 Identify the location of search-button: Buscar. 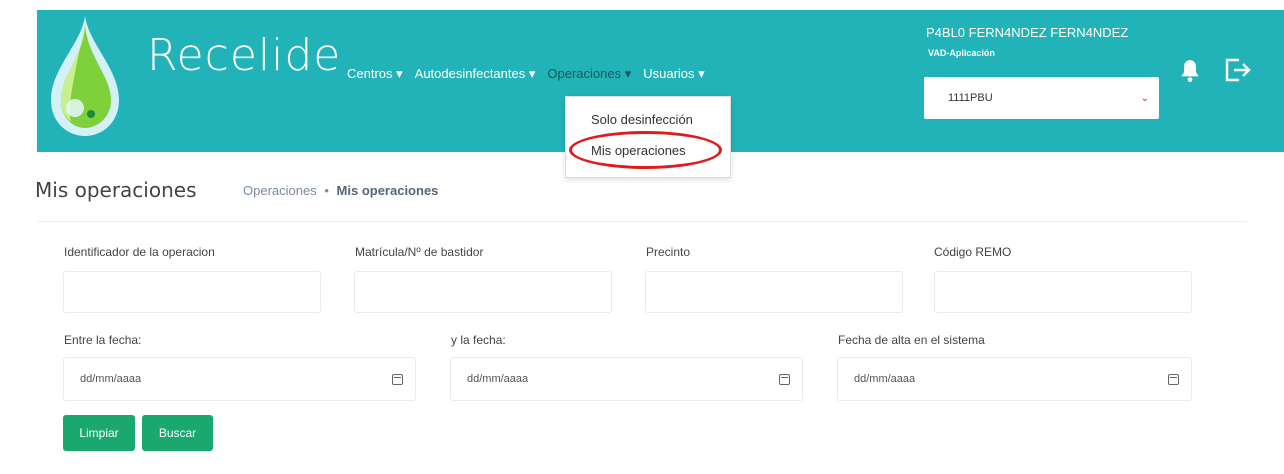
(177, 433).